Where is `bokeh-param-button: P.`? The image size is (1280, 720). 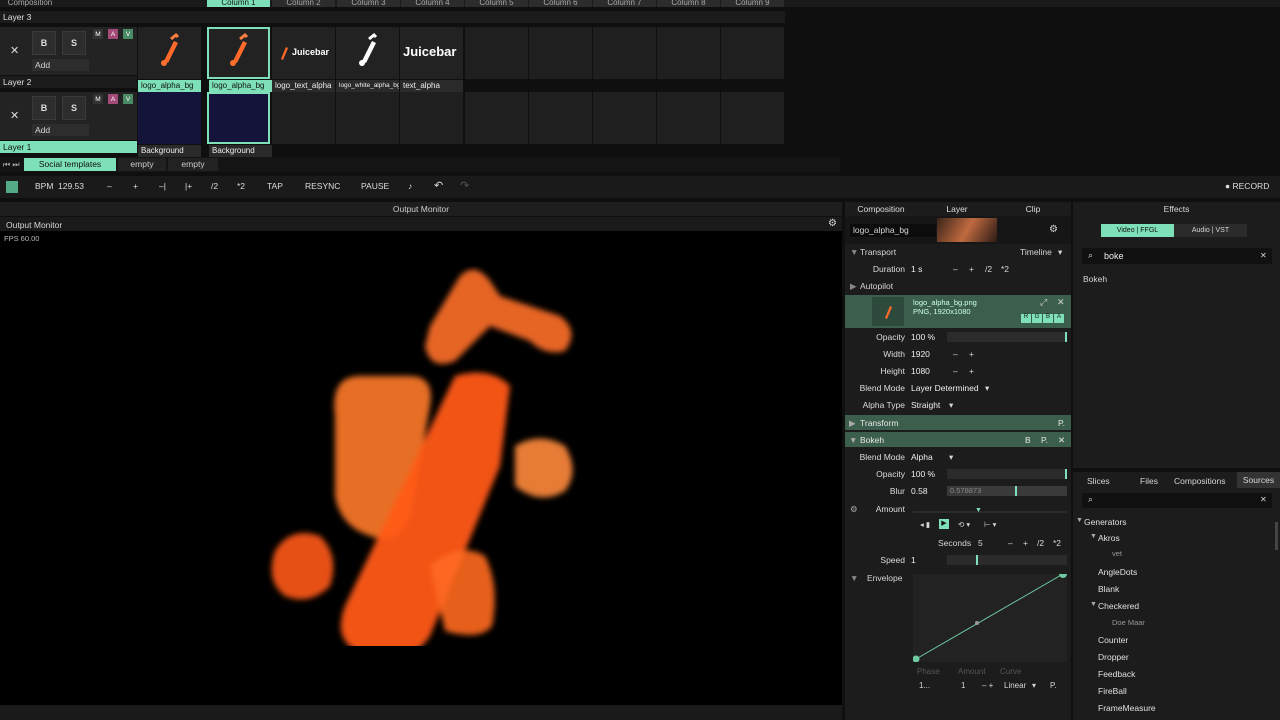 bokeh-param-button: P. is located at coordinates (1044, 440).